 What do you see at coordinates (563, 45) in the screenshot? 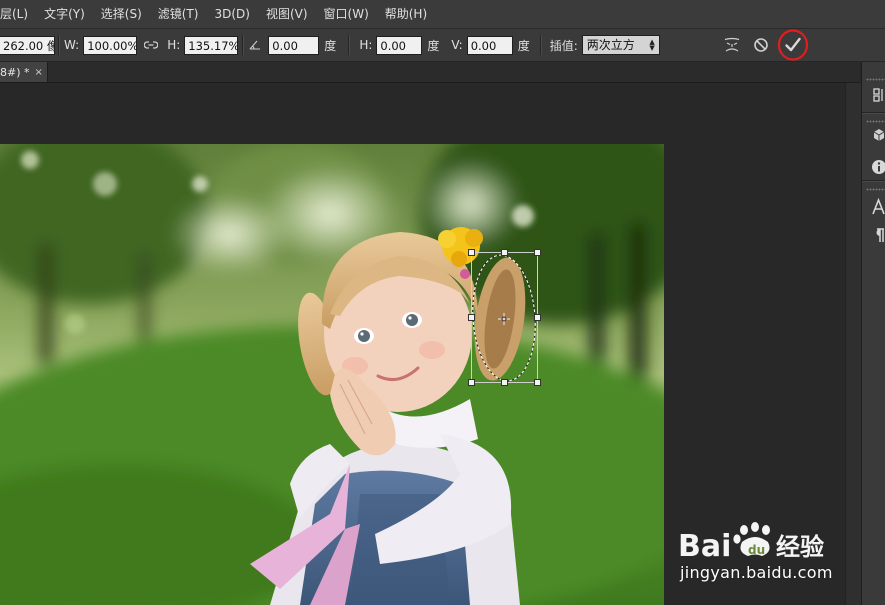
I see `interpolation-label: 插值:` at bounding box center [563, 45].